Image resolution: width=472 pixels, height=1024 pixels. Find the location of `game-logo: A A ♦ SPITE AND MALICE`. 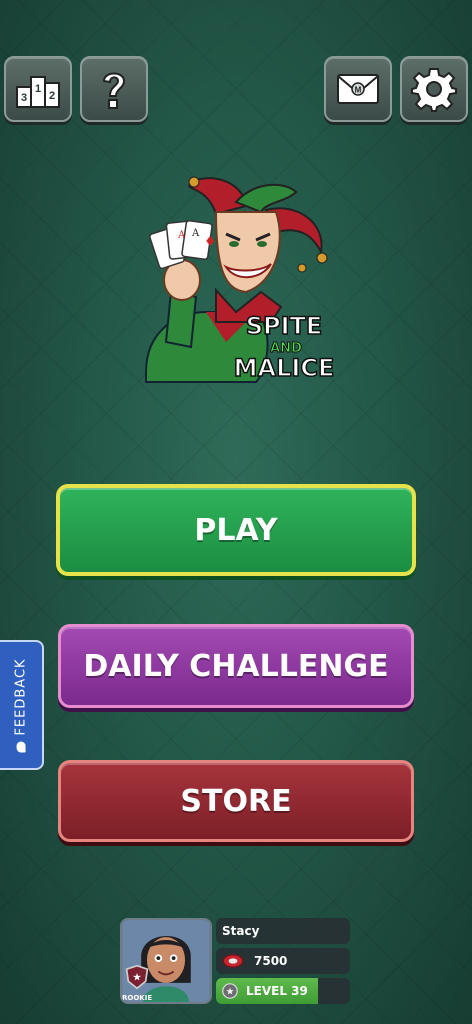

game-logo: A A ♦ SPITE AND MALICE is located at coordinates (236, 281).